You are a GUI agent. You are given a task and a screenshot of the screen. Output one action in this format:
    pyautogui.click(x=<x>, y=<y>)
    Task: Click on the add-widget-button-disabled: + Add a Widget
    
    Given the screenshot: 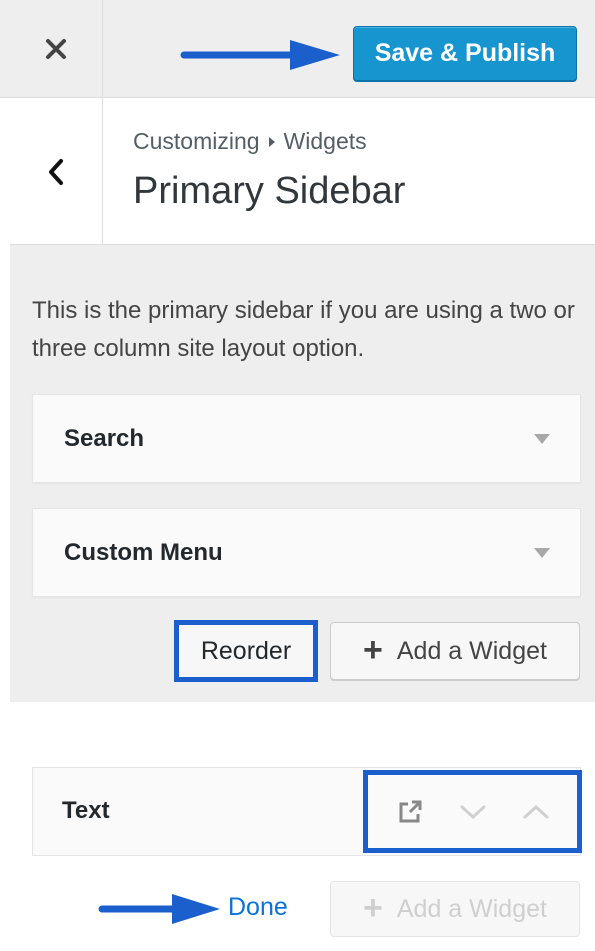 What is the action you would take?
    pyautogui.click(x=455, y=909)
    